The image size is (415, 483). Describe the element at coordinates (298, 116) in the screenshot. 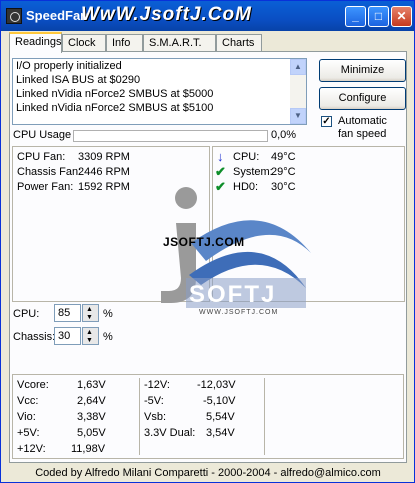

I see `scroll-down-icon: ▼` at that location.